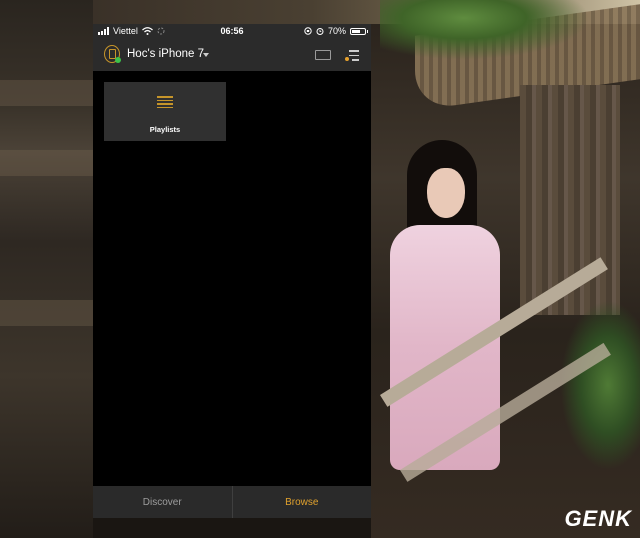 Image resolution: width=640 pixels, height=538 pixels. What do you see at coordinates (46, 269) in the screenshot?
I see `left-wall` at bounding box center [46, 269].